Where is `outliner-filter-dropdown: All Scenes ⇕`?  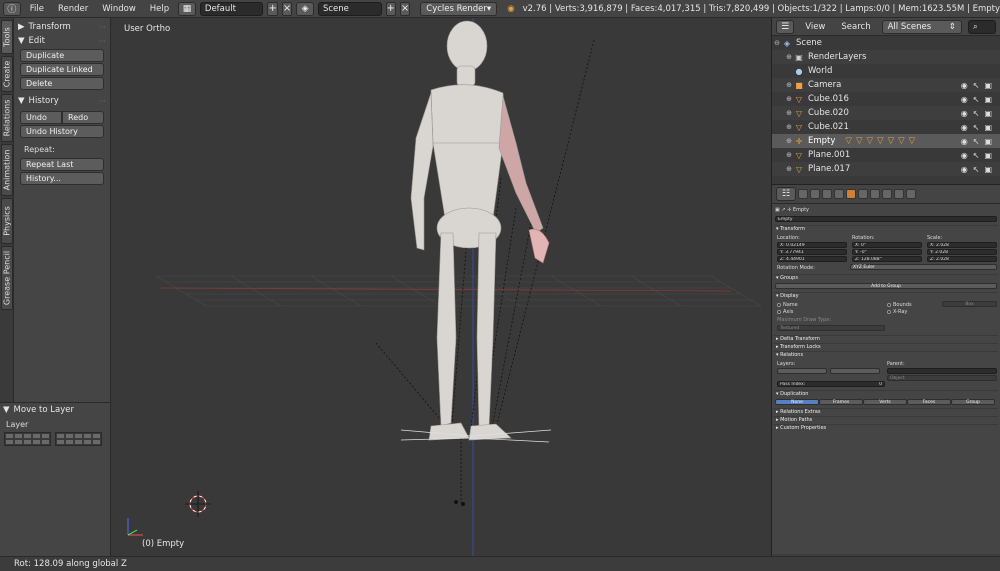
outliner-filter-dropdown: All Scenes ⇕ is located at coordinates (921, 26).